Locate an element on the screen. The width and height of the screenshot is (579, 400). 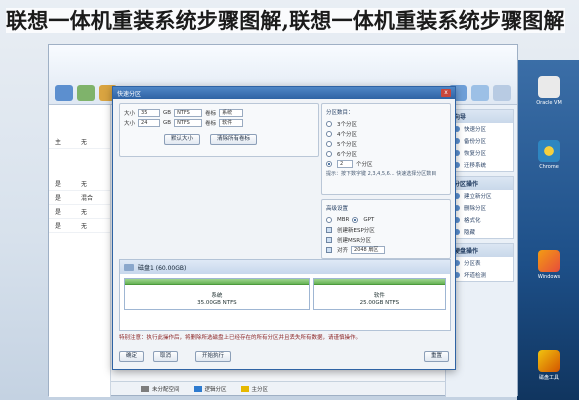
desktop-icon: Oracle VM is located at coordinates (549, 91).